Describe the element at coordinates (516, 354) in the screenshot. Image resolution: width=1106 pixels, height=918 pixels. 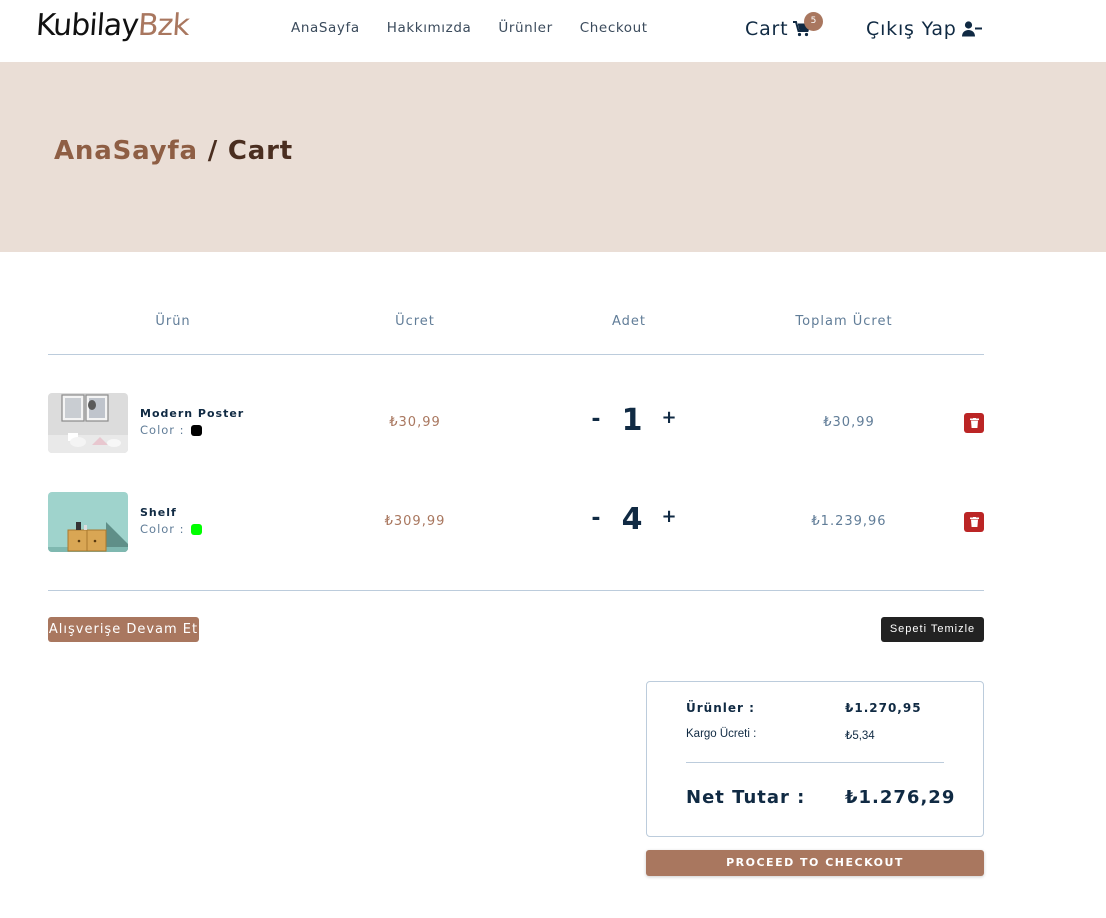
I see `header-divider` at that location.